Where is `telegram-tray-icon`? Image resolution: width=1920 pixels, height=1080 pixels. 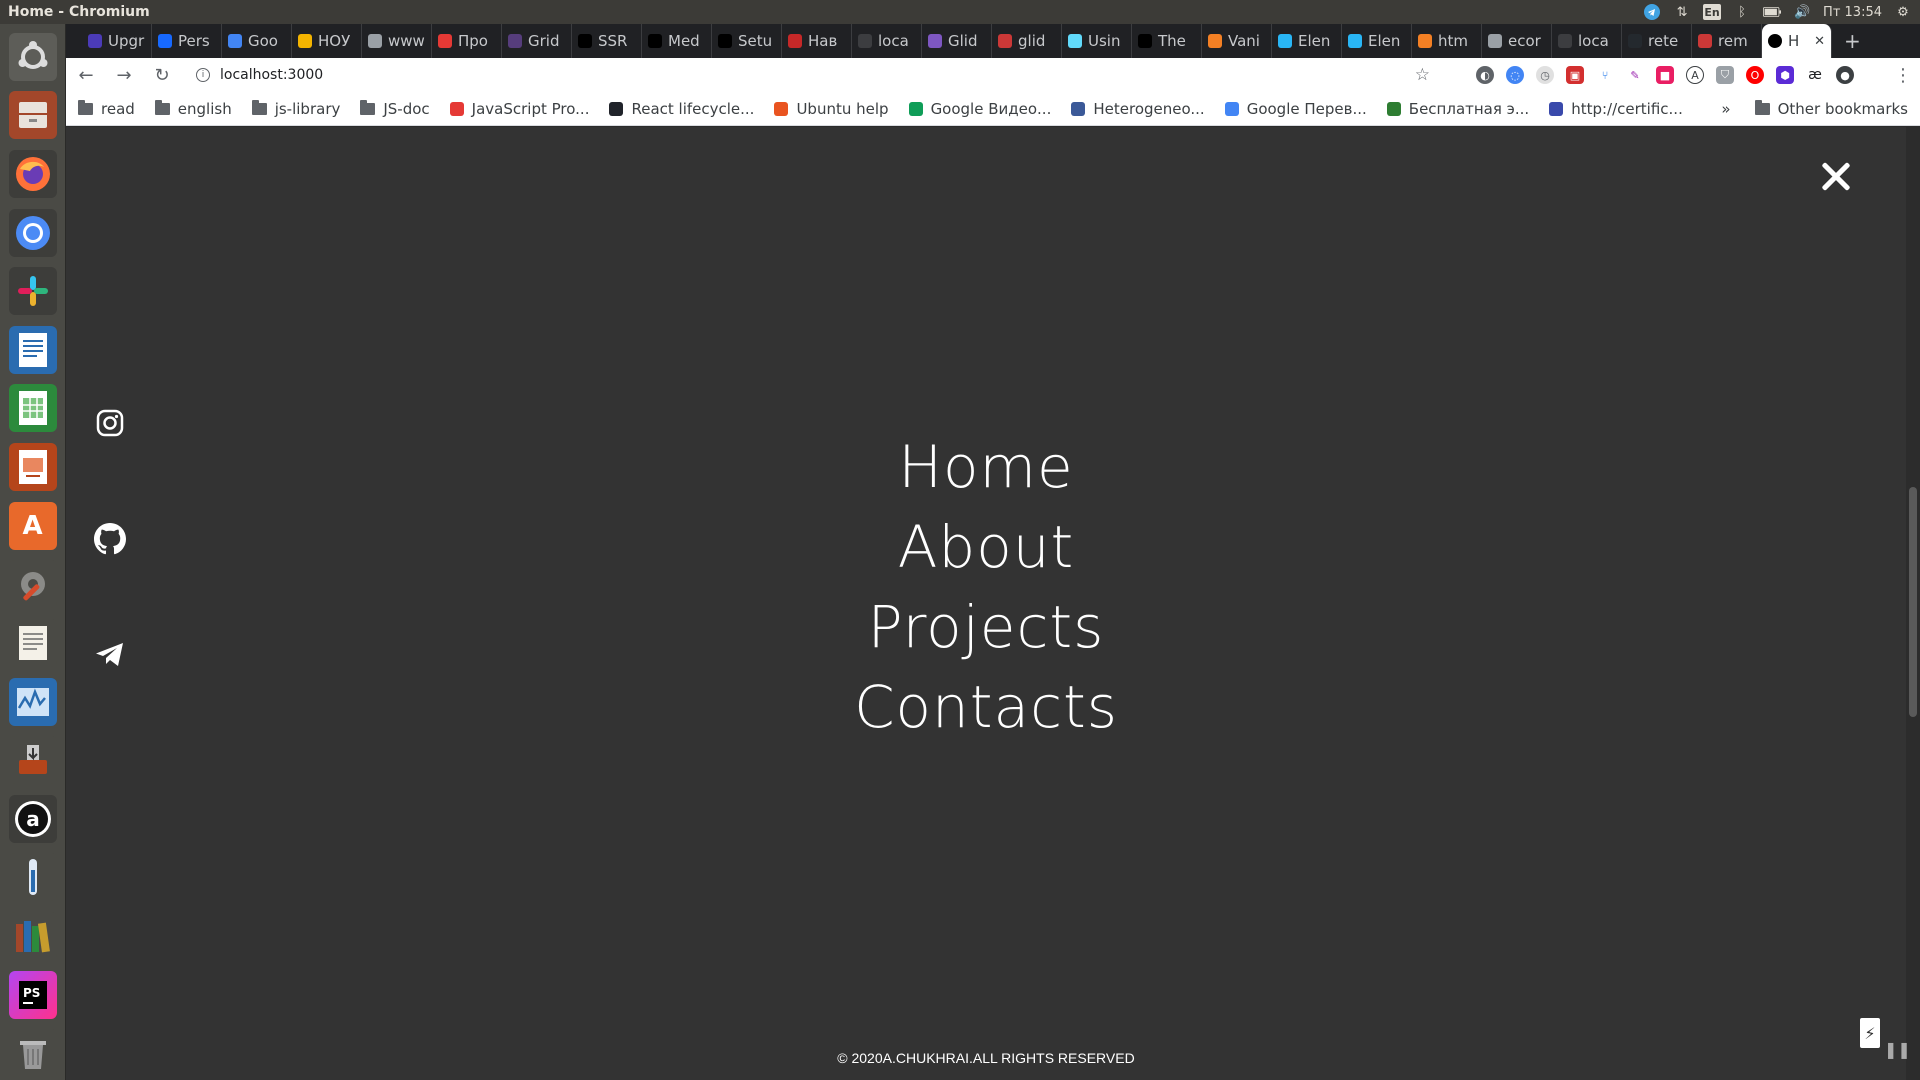 telegram-tray-icon is located at coordinates (1652, 12).